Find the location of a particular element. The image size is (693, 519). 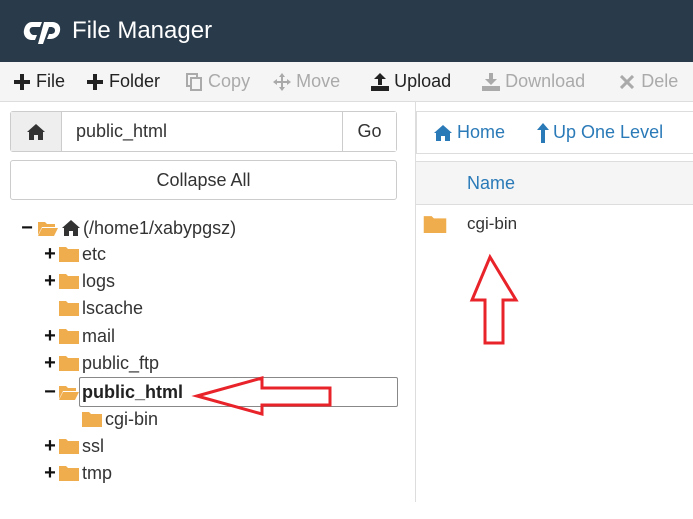

tree-item-tmp: + tmp is located at coordinates (77, 473).